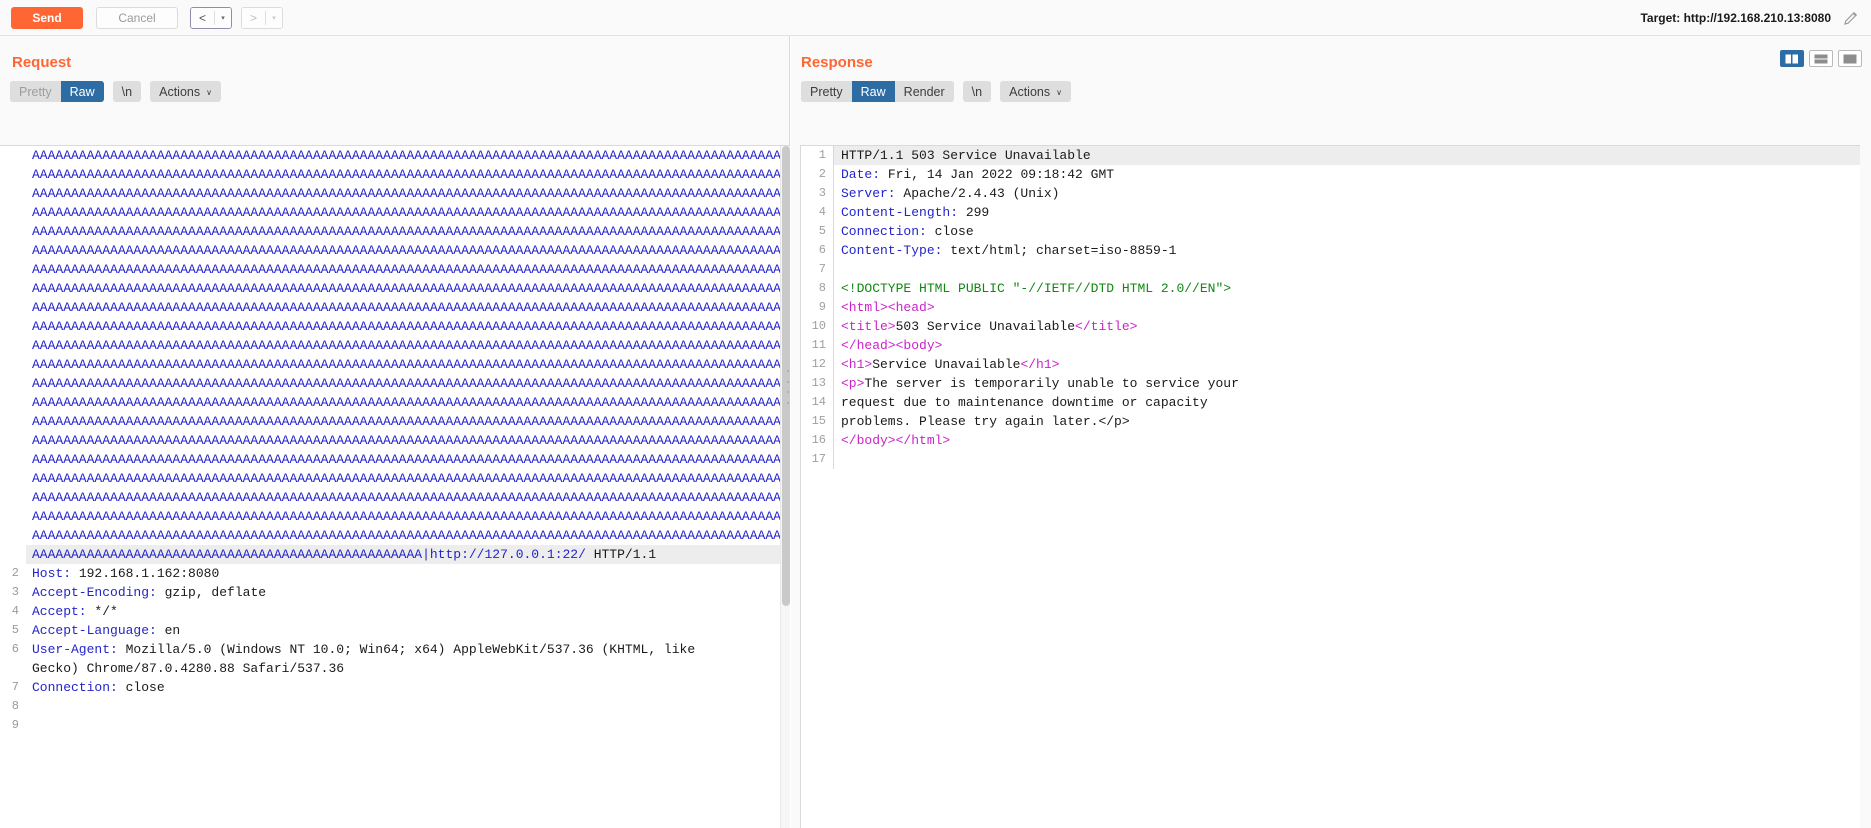 Image resolution: width=1871 pixels, height=828 pixels. Describe the element at coordinates (102, 611) in the screenshot. I see `header-value: */*` at that location.